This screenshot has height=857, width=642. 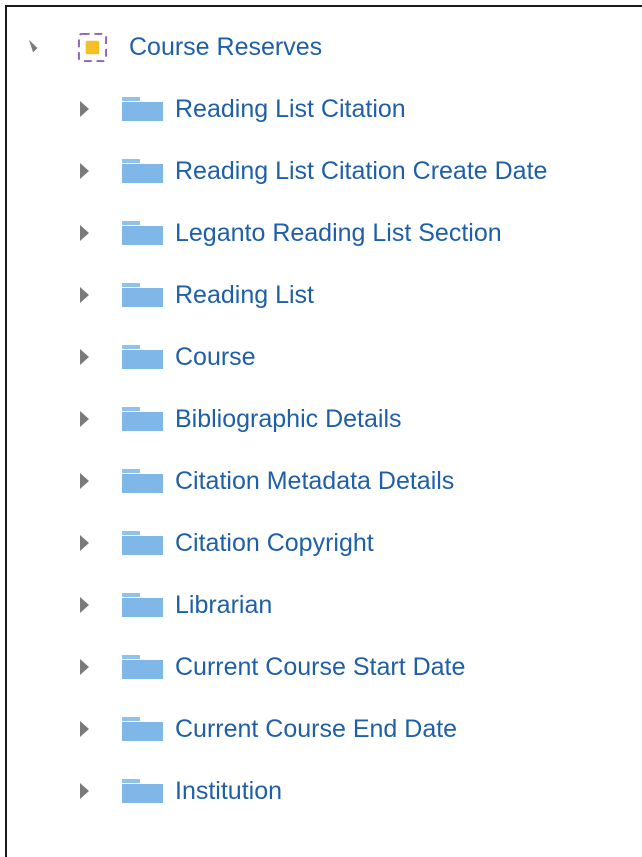 What do you see at coordinates (338, 233) in the screenshot?
I see `tree-node-label: Leganto Reading List Section` at bounding box center [338, 233].